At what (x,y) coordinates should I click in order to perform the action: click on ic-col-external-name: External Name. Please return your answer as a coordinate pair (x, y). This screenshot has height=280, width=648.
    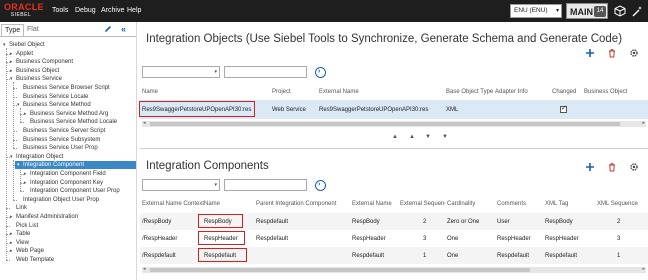
    Looking at the image, I should click on (372, 204).